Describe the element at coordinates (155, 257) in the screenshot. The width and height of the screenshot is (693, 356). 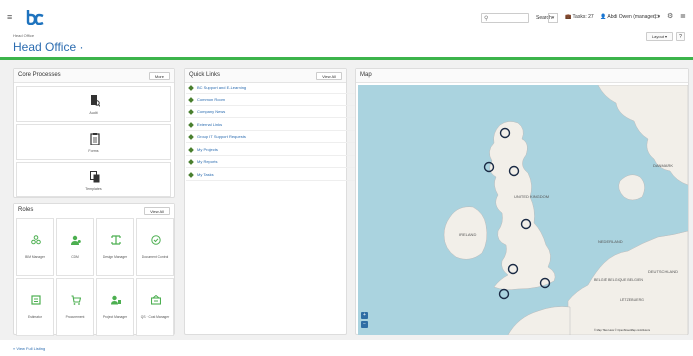
I see `role-label: Document Control` at that location.